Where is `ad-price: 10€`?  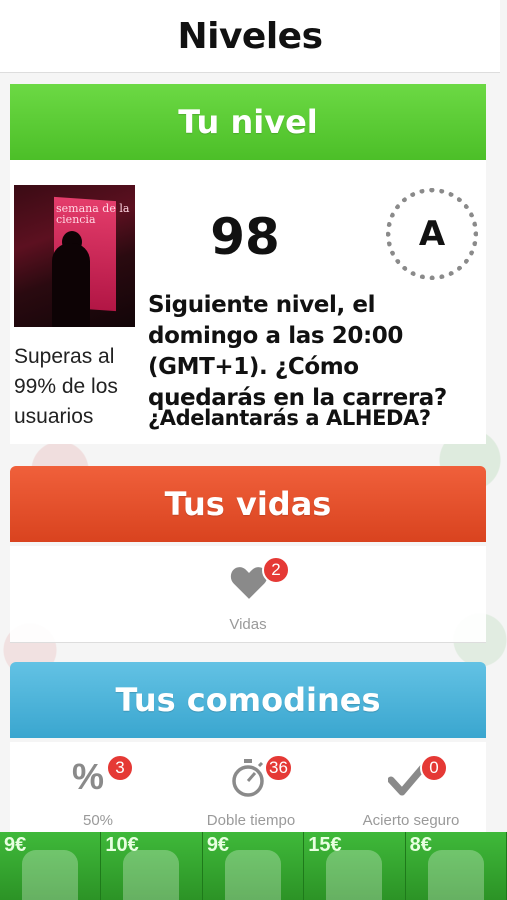
ad-price: 10€ is located at coordinates (122, 845).